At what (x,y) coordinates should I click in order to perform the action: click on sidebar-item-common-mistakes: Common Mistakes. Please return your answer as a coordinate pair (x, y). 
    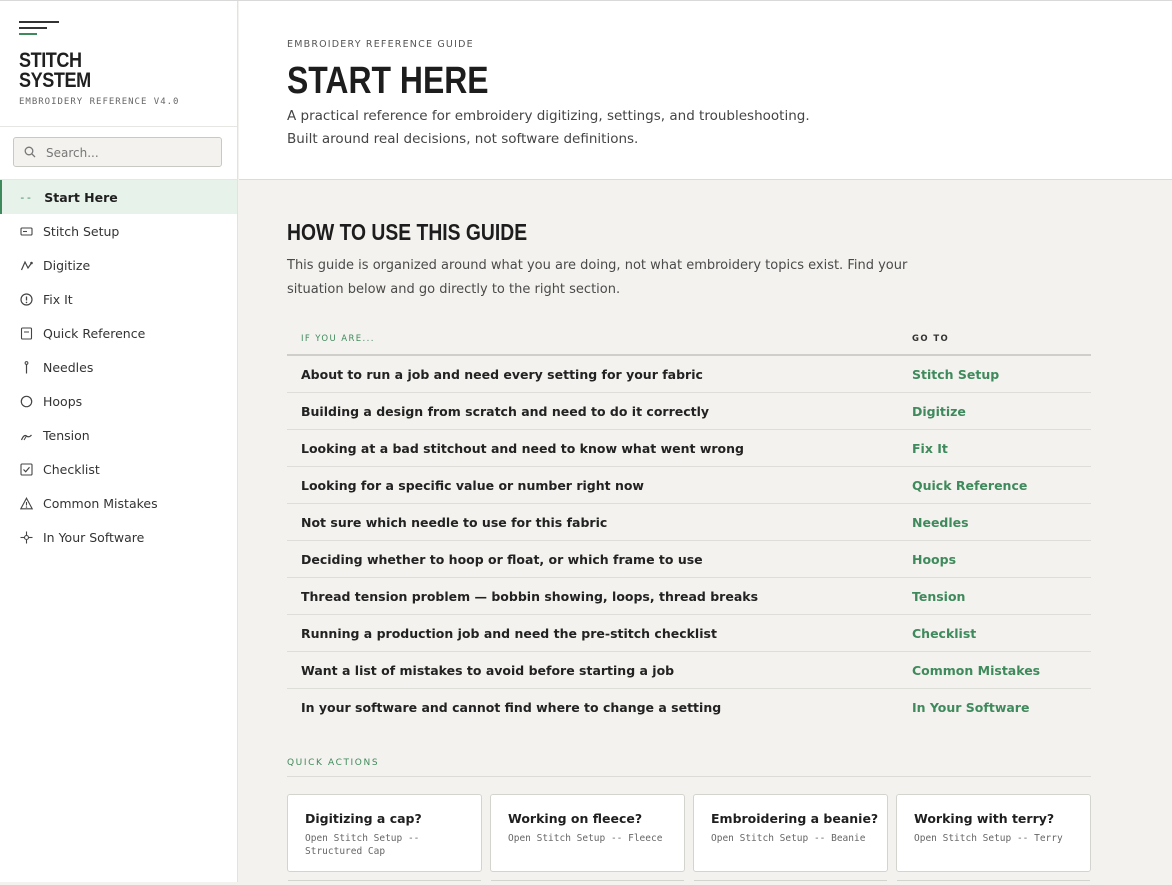
    Looking at the image, I should click on (118, 503).